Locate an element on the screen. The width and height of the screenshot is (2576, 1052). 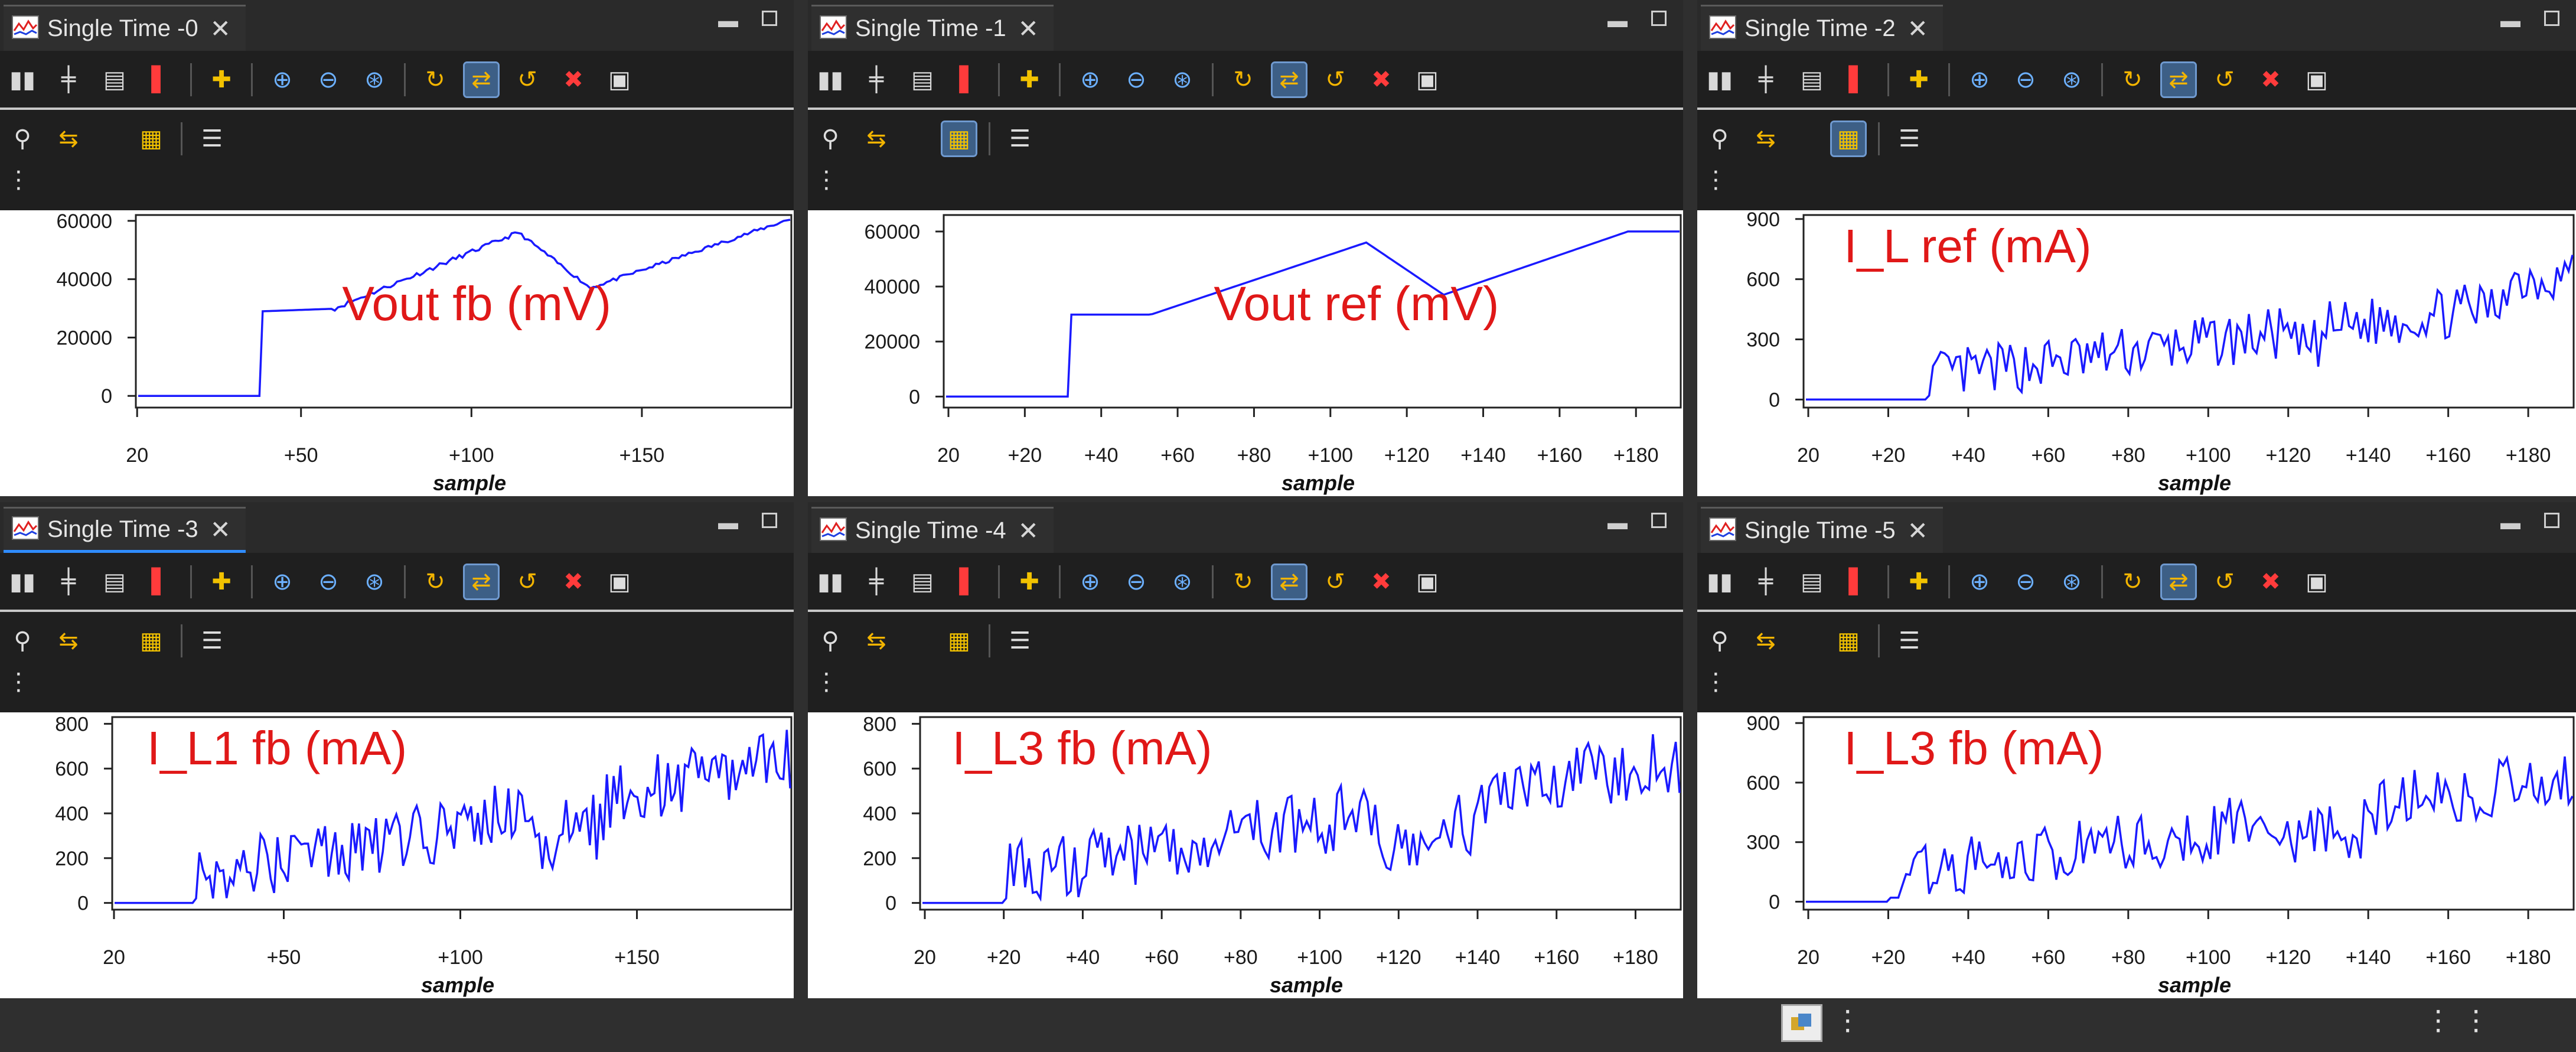
view-tab: Single Time -4 ✕ is located at coordinates (933, 530).